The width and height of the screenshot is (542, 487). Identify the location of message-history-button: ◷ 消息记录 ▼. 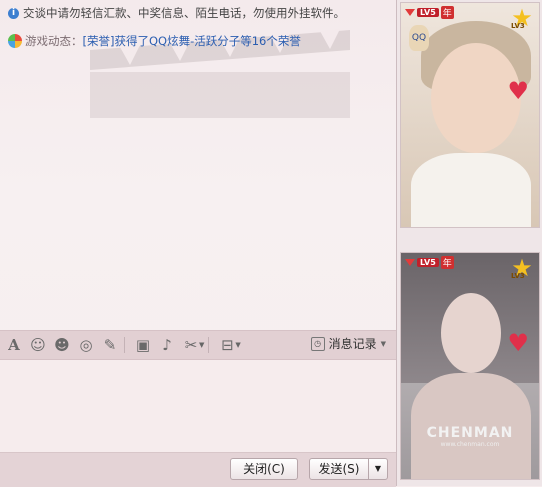
(348, 343).